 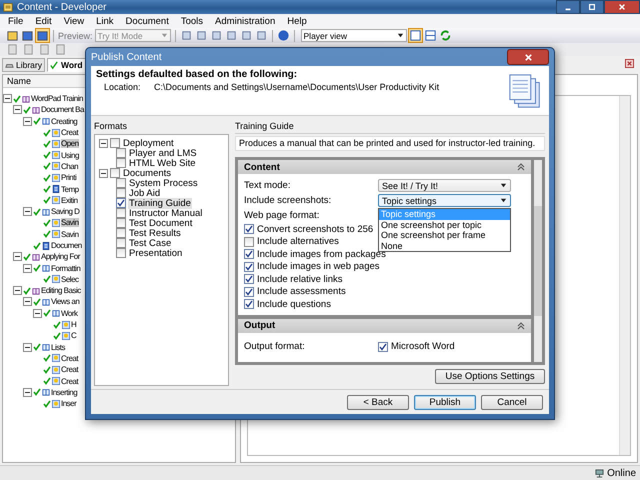 What do you see at coordinates (58, 347) in the screenshot?
I see `tree-item: Lists` at bounding box center [58, 347].